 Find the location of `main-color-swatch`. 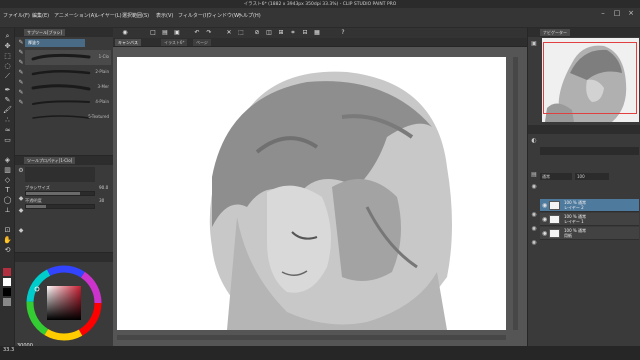

main-color-swatch is located at coordinates (7, 272).